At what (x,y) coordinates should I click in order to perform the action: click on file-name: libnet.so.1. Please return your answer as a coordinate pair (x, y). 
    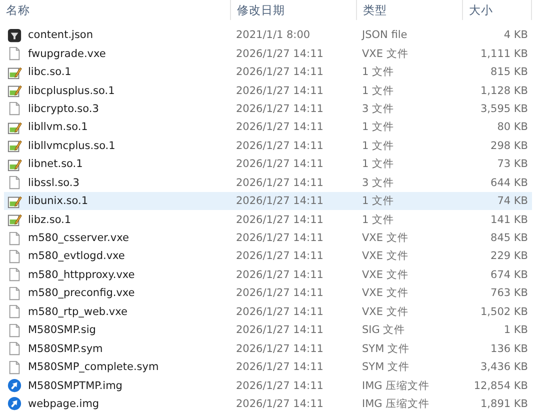
    Looking at the image, I should click on (55, 164).